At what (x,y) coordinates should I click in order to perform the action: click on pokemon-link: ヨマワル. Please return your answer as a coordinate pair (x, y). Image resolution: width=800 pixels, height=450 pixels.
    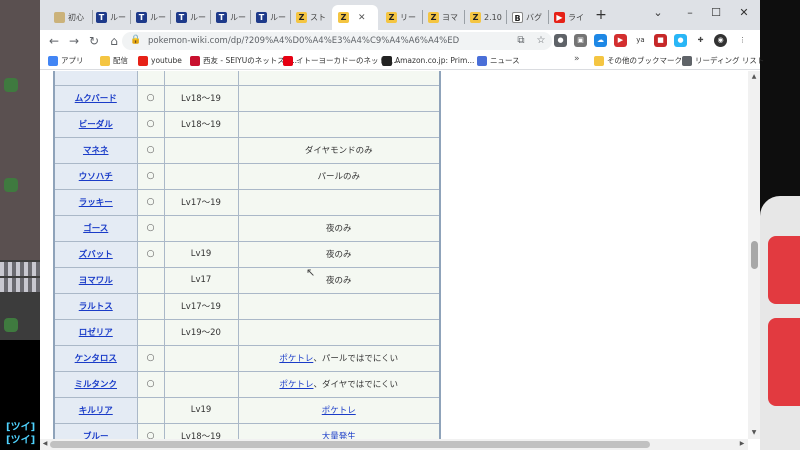
    Looking at the image, I should click on (96, 281).